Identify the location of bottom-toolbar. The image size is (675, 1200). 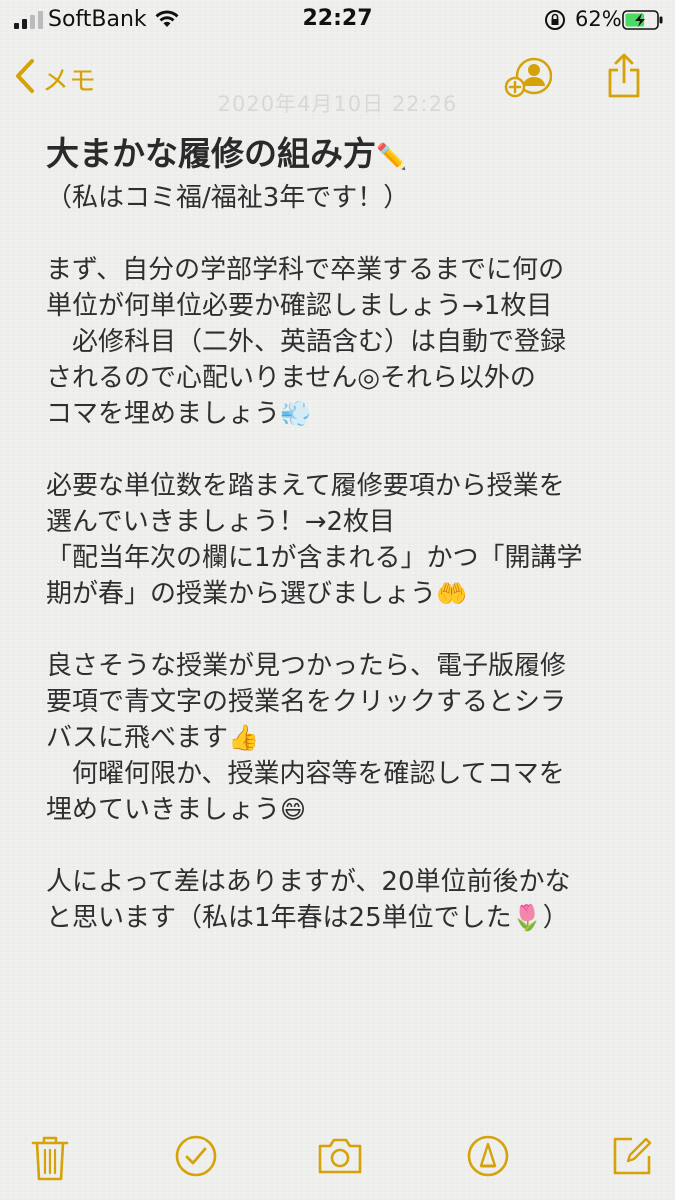
(337, 1160).